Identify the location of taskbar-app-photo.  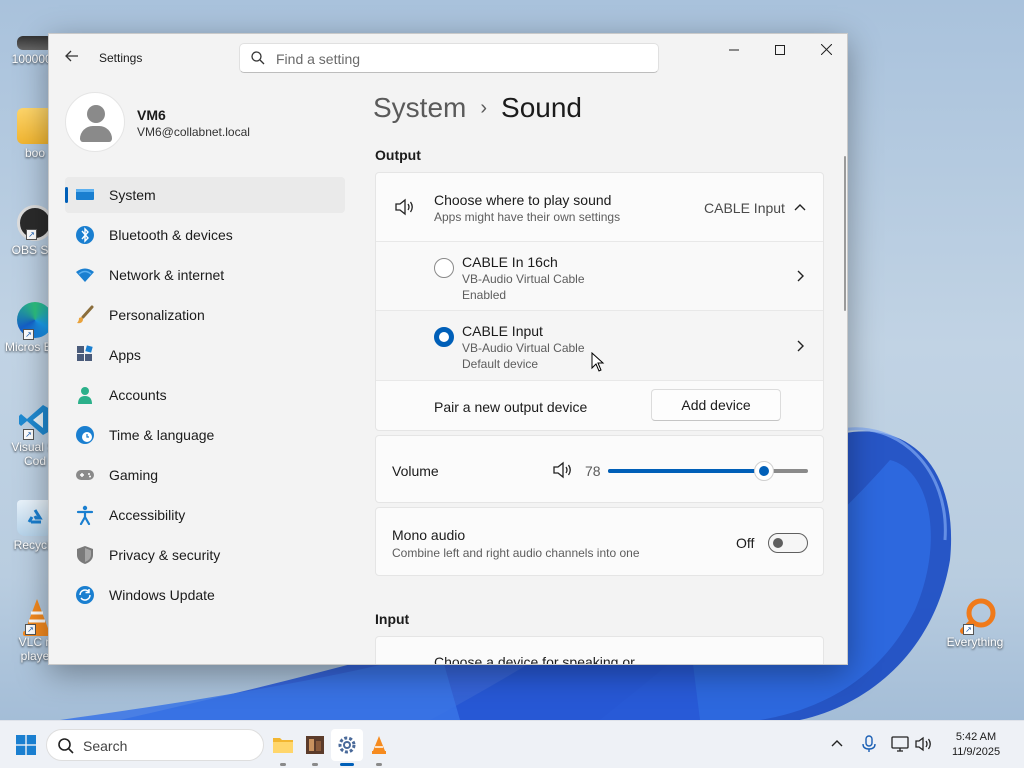
(315, 747).